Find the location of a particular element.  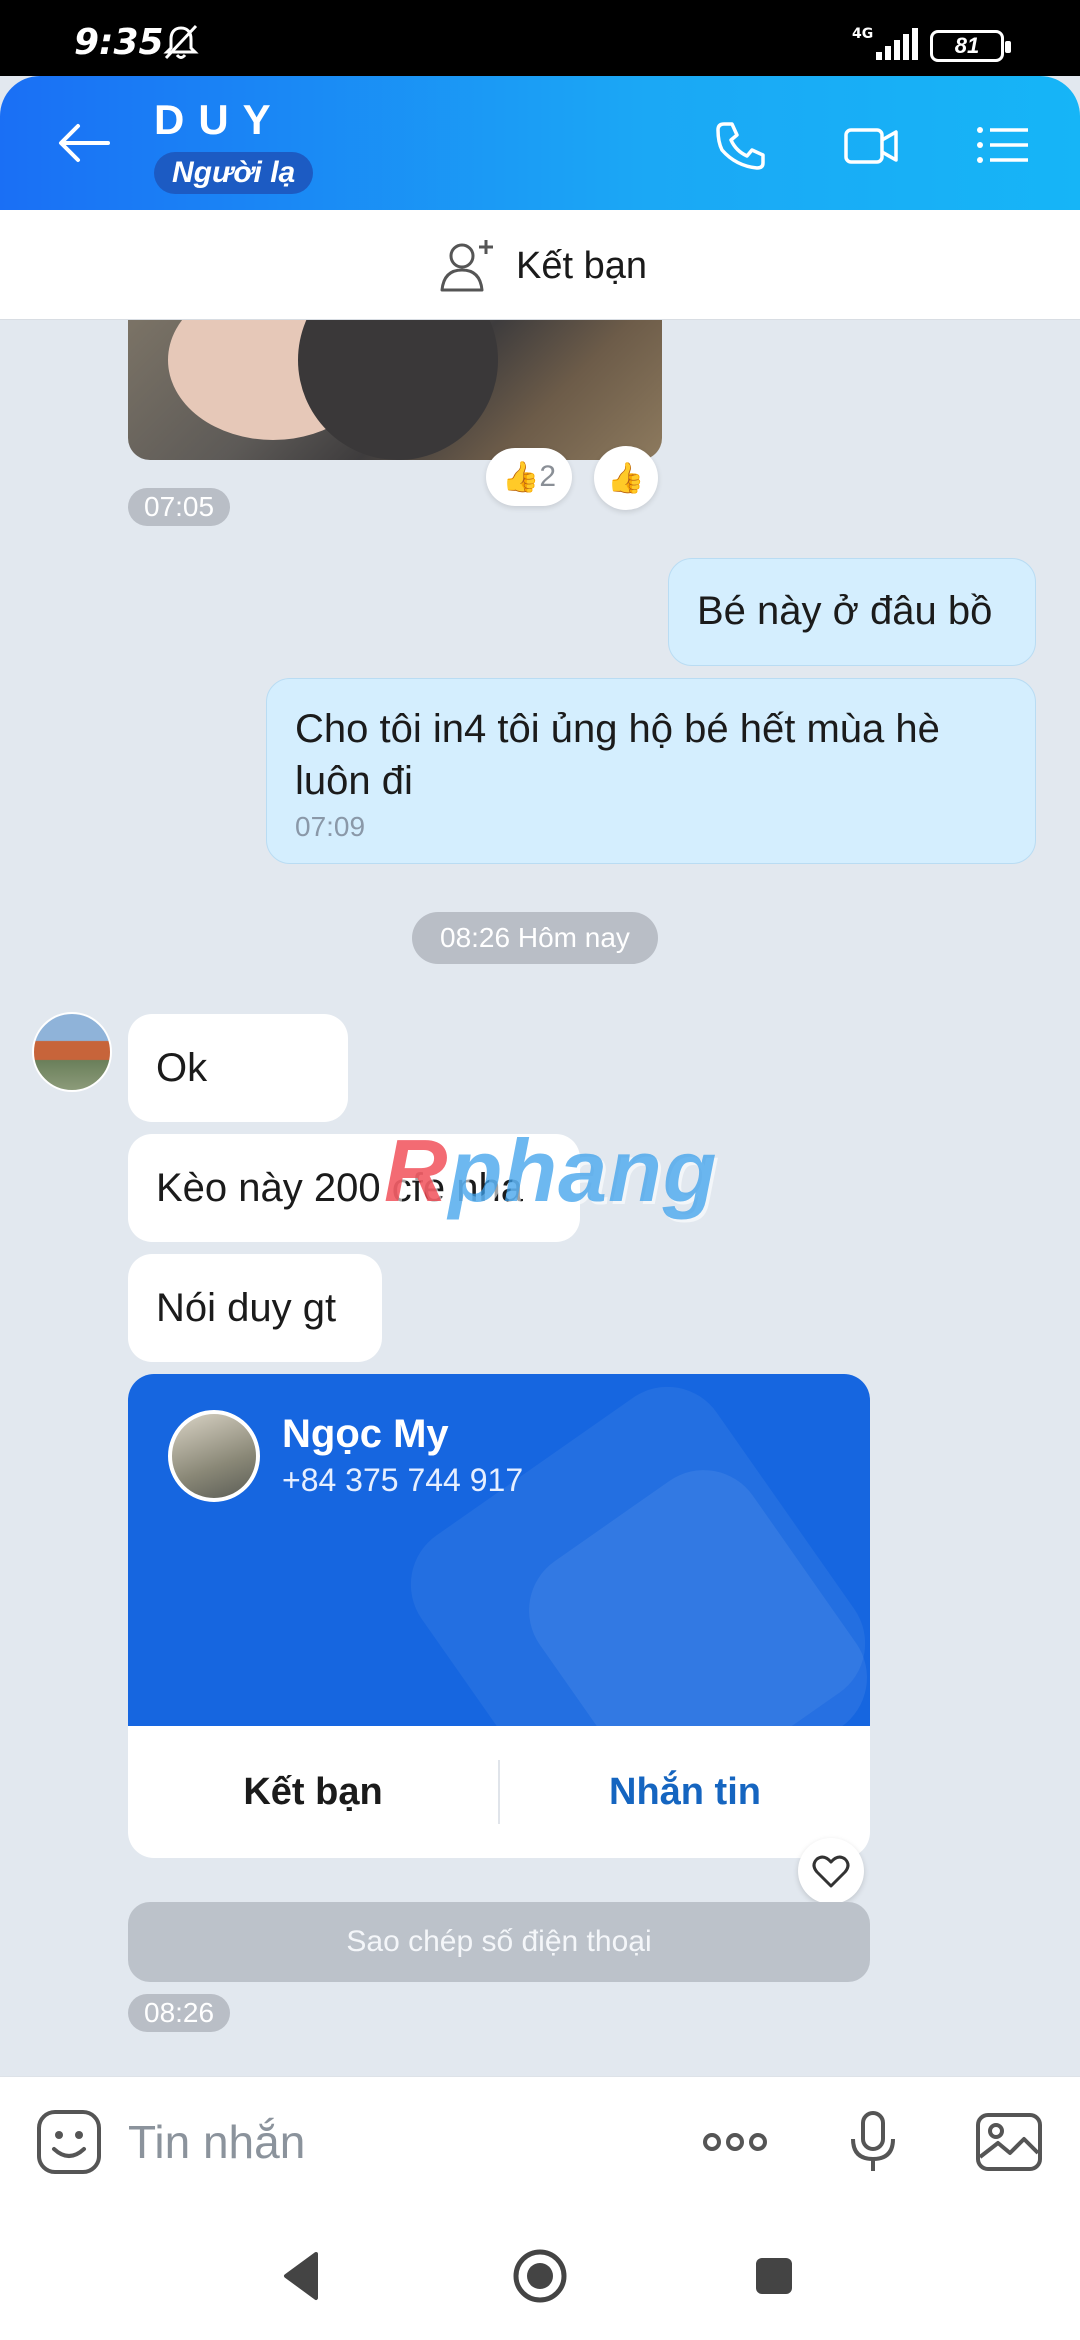

card-add-friend-button: Kết bạn is located at coordinates (313, 1792).